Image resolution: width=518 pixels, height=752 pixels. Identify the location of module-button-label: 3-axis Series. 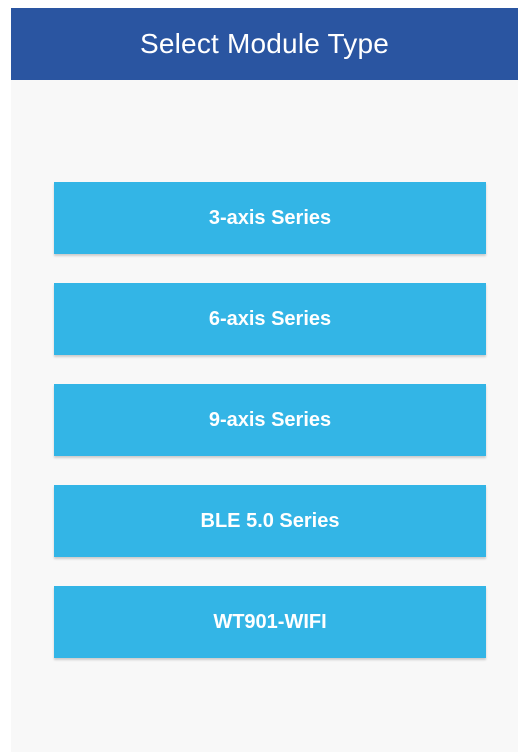
(270, 217).